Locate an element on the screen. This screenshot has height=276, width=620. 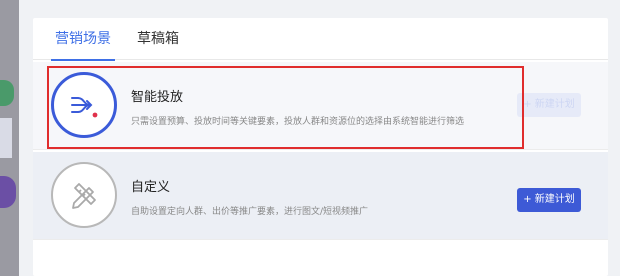
scene-title: 自定义 is located at coordinates (151, 187).